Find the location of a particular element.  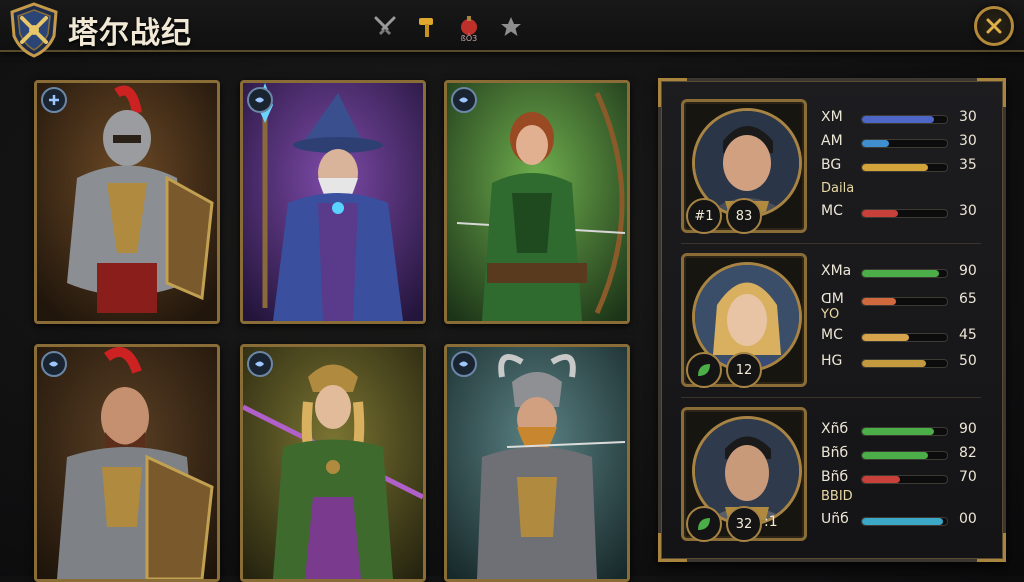

hero-portrait-frame: 32 :1 is located at coordinates (744, 474).